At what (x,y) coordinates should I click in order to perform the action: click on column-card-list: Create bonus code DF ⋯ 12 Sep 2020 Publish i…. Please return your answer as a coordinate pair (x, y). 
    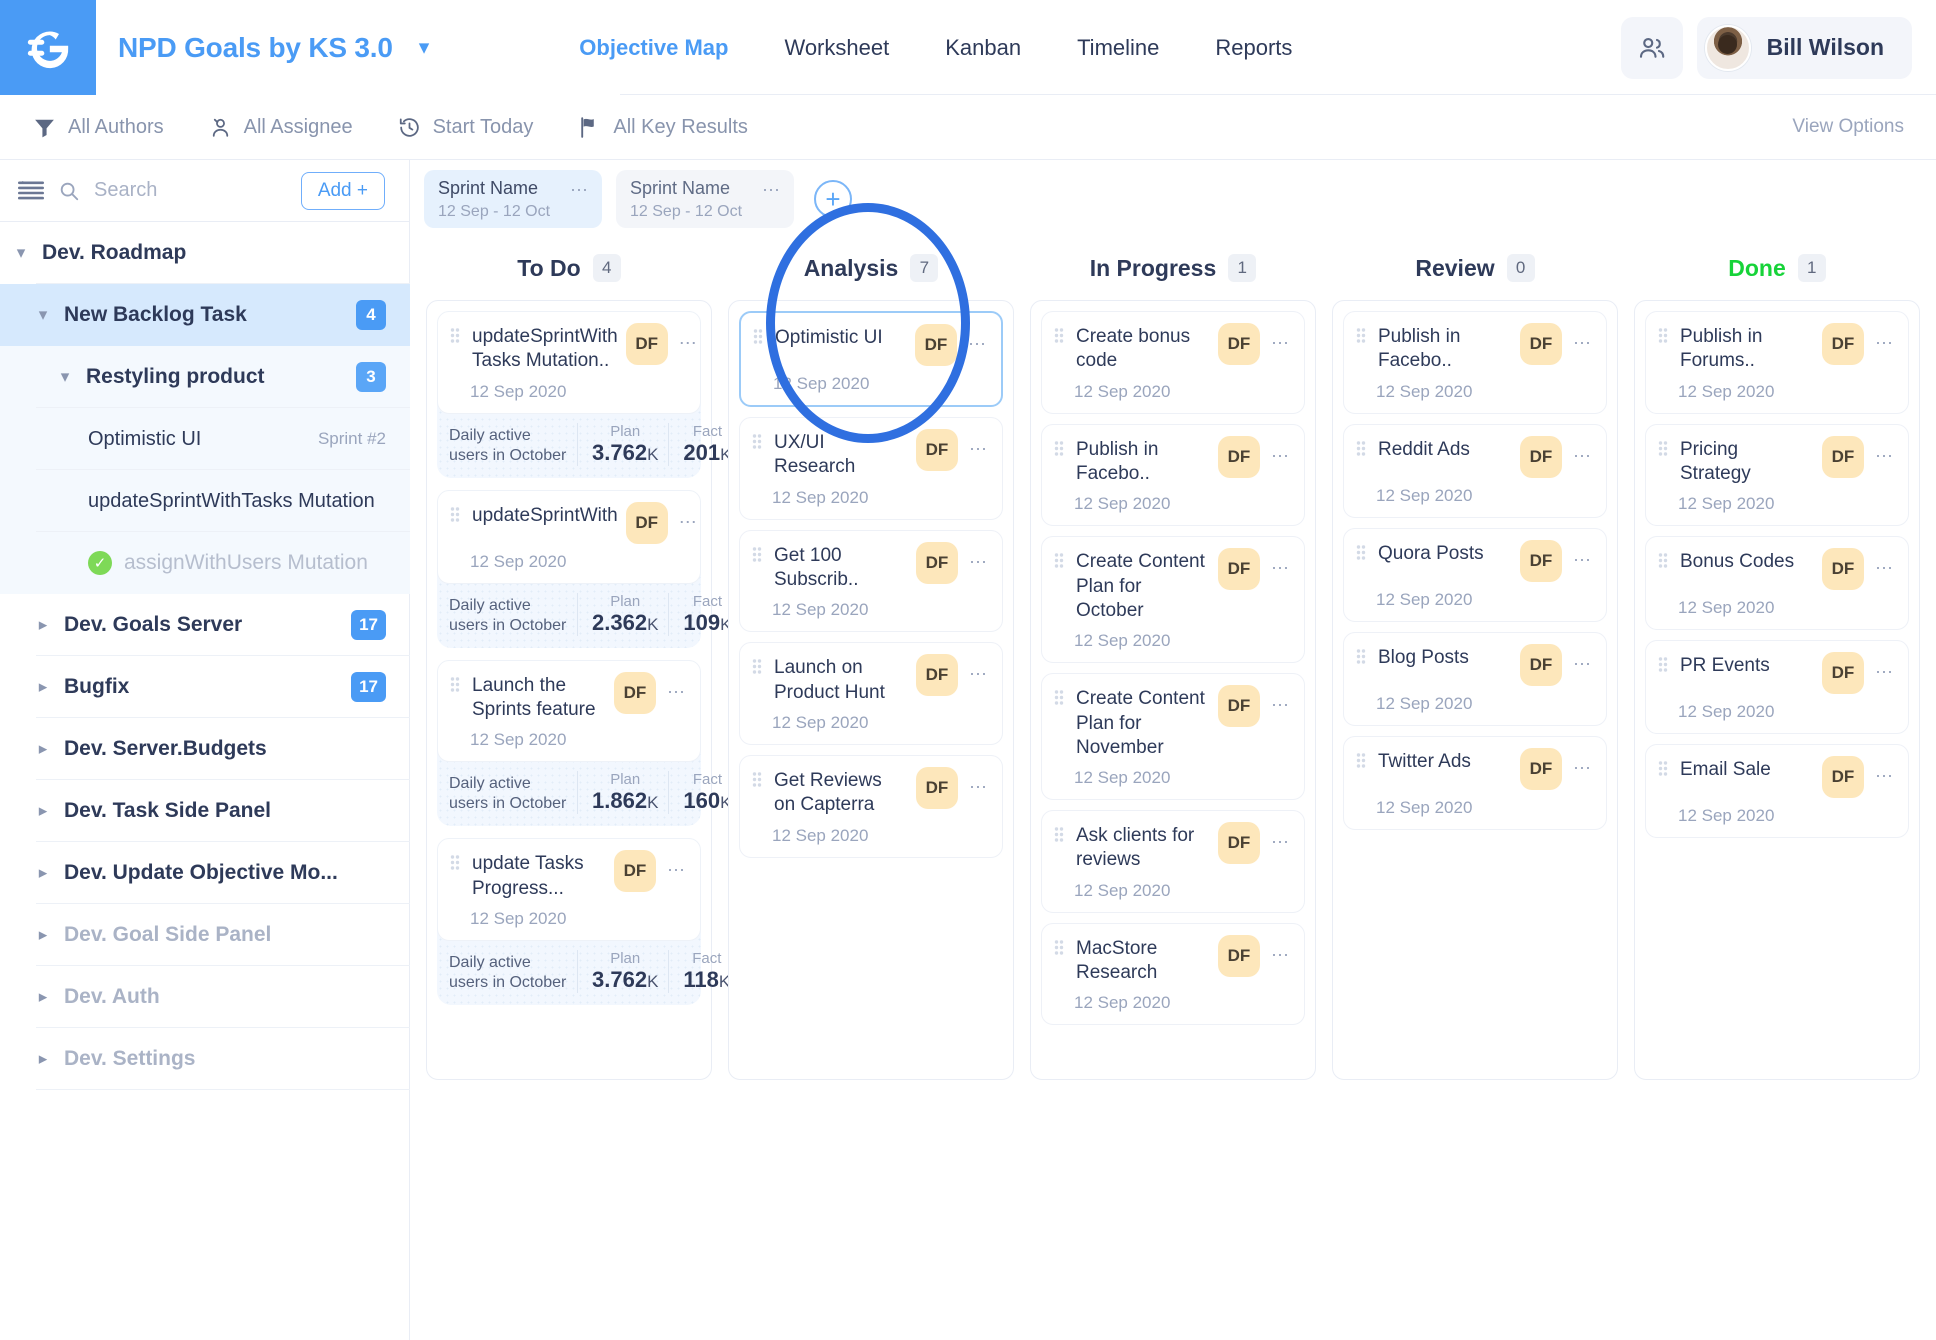
    Looking at the image, I should click on (1173, 690).